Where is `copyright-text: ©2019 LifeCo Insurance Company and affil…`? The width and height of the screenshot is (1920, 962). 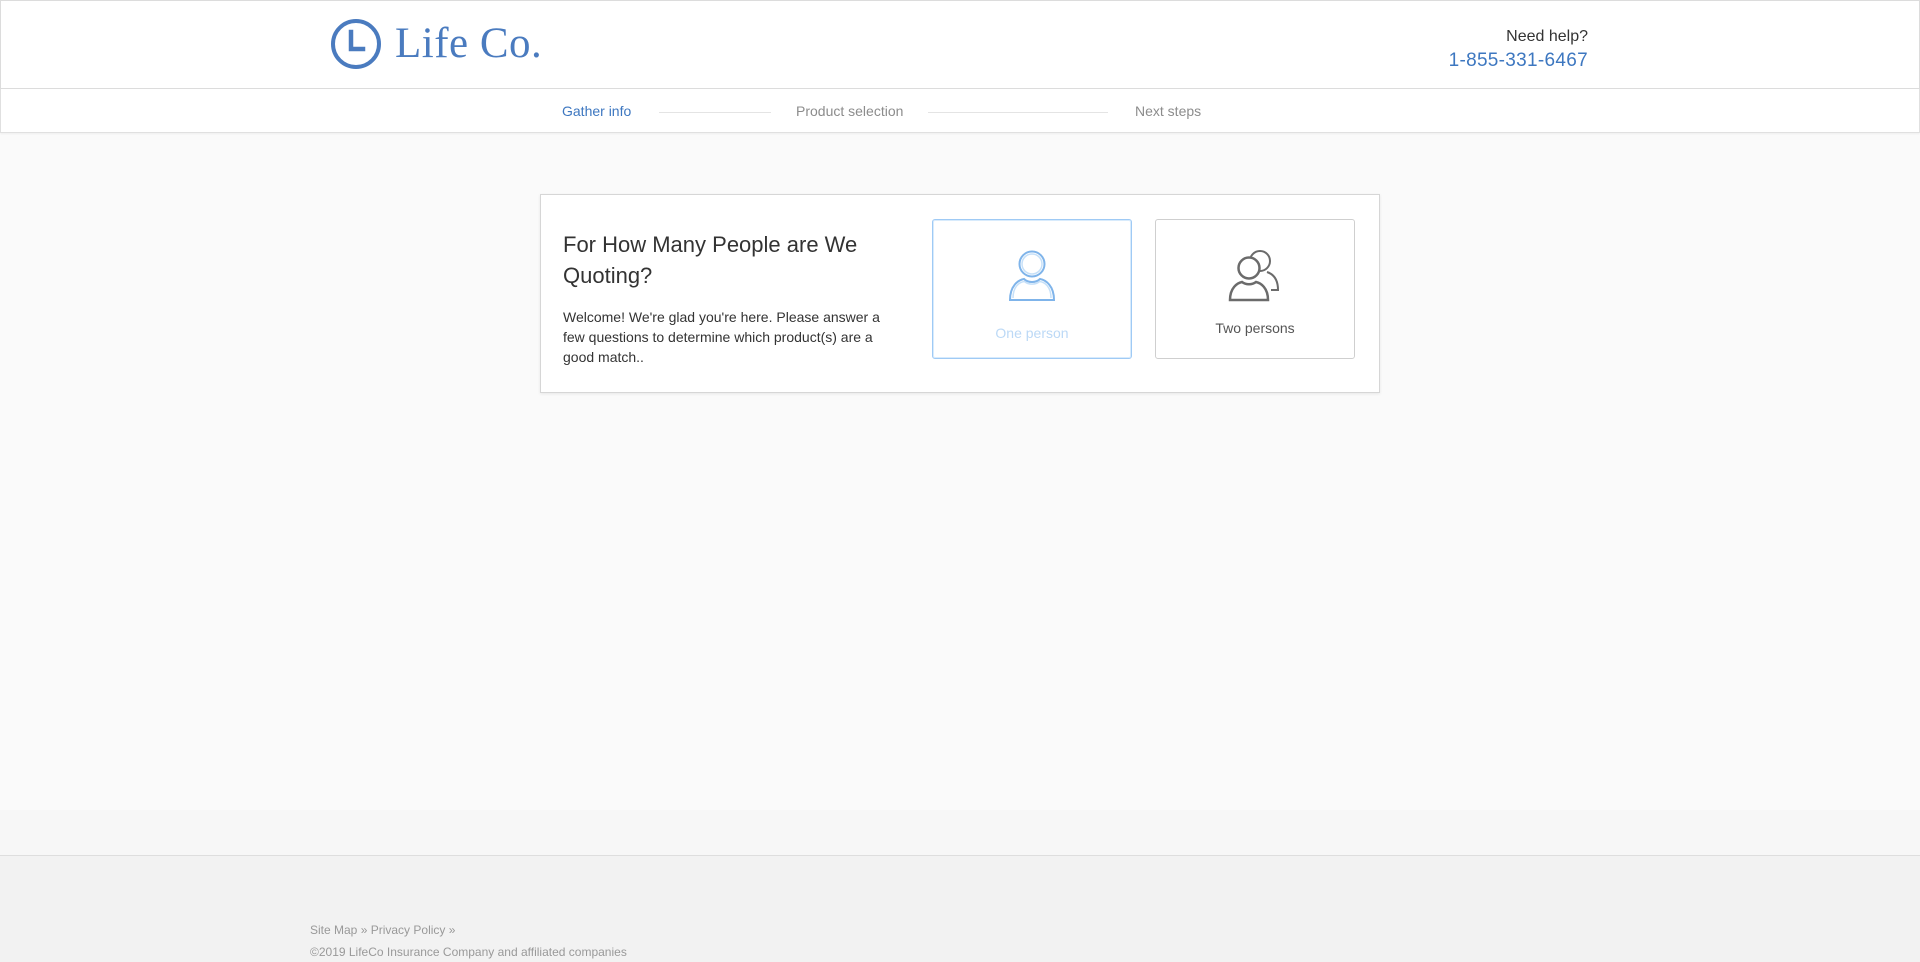 copyright-text: ©2019 LifeCo Insurance Company and affil… is located at coordinates (468, 952).